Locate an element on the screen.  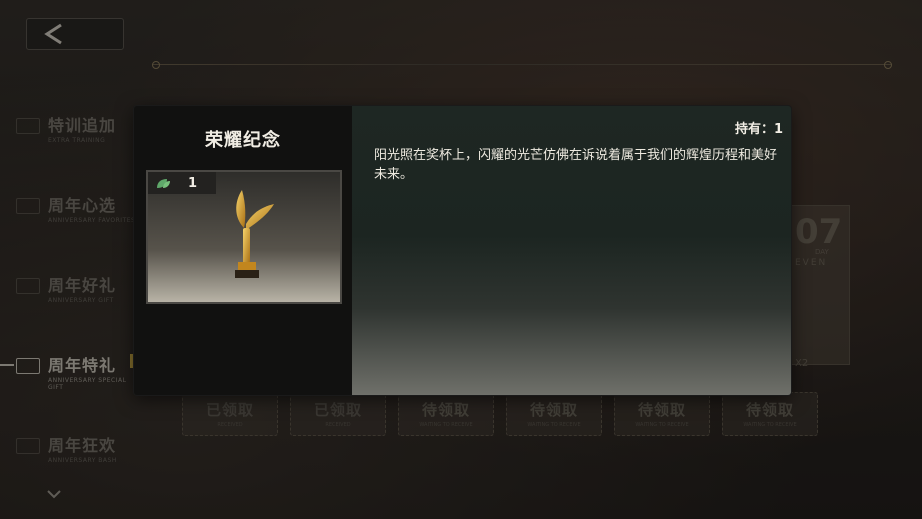
item-count: 1 is located at coordinates (193, 183).